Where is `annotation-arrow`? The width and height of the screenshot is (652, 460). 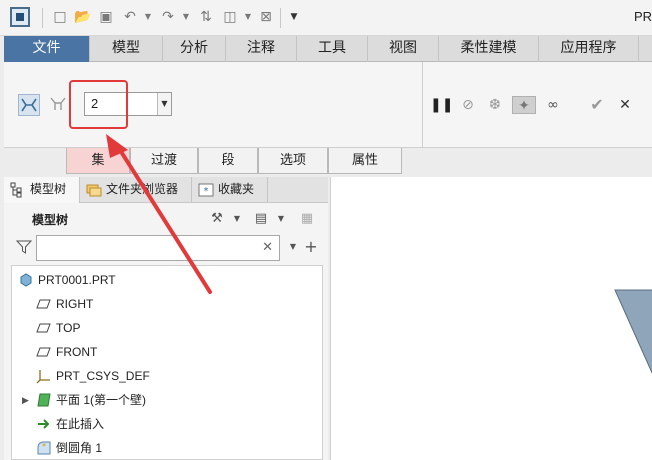 annotation-arrow is located at coordinates (159, 214).